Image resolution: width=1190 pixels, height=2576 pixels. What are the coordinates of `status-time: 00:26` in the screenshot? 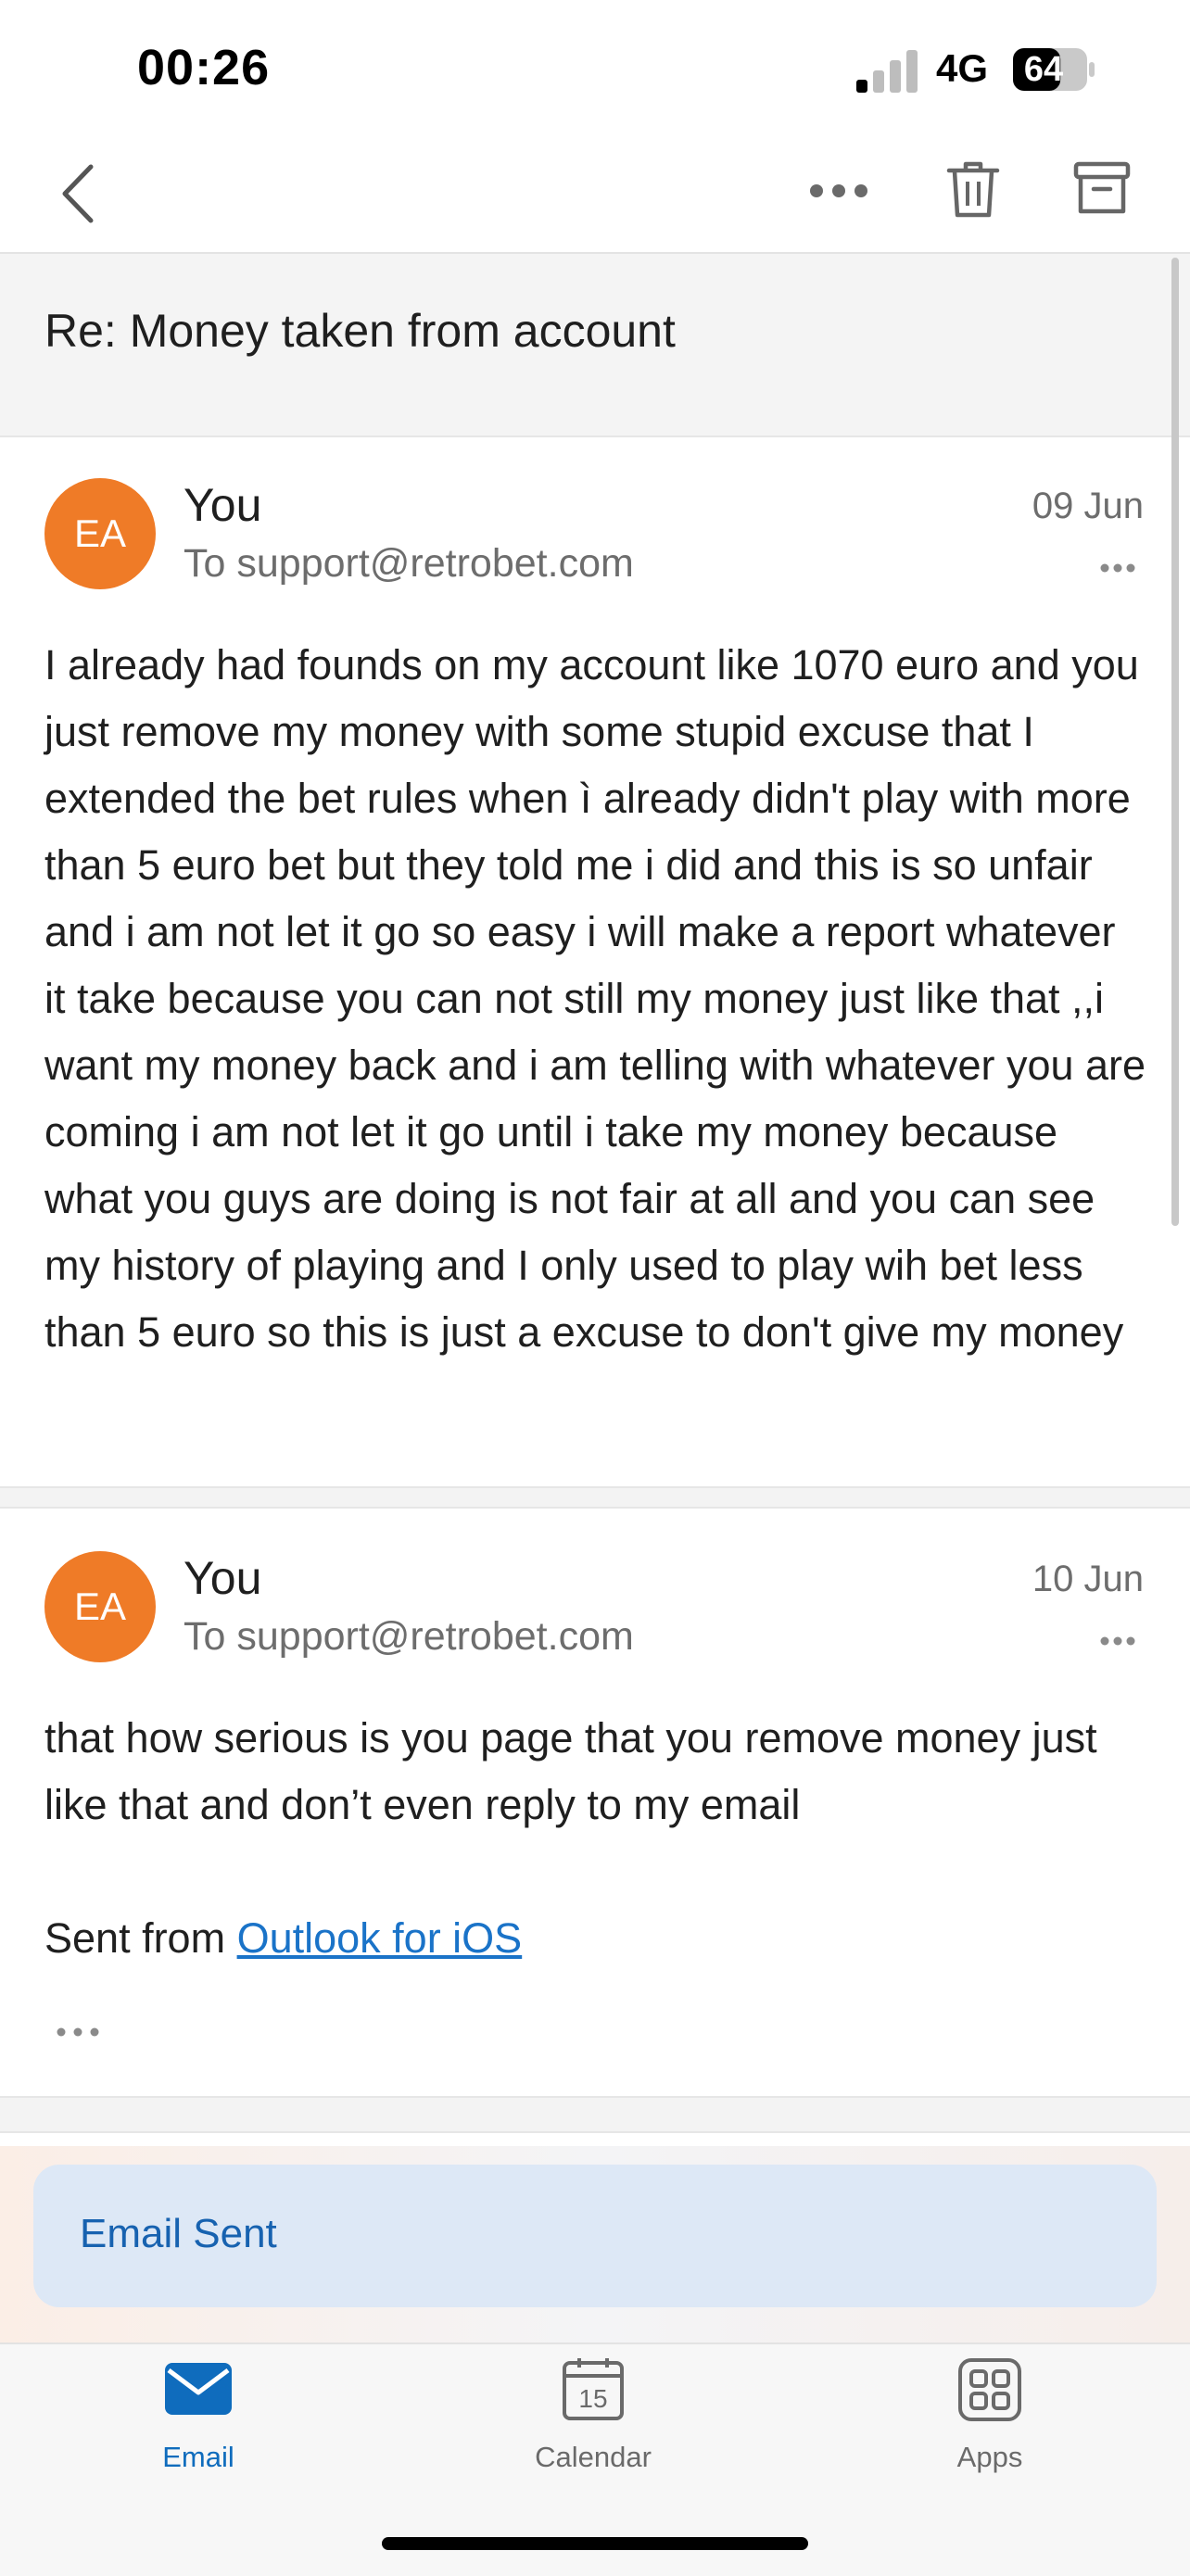 It's located at (204, 68).